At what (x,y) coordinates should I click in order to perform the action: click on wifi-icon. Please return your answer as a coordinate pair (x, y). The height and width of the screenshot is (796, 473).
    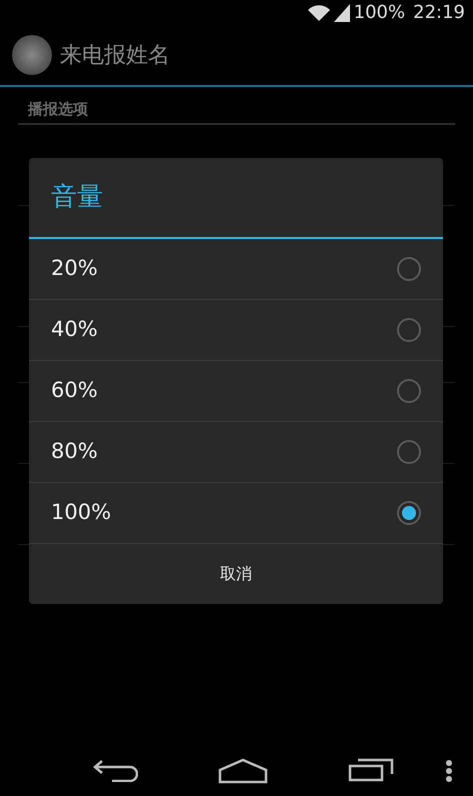
    Looking at the image, I should click on (319, 12).